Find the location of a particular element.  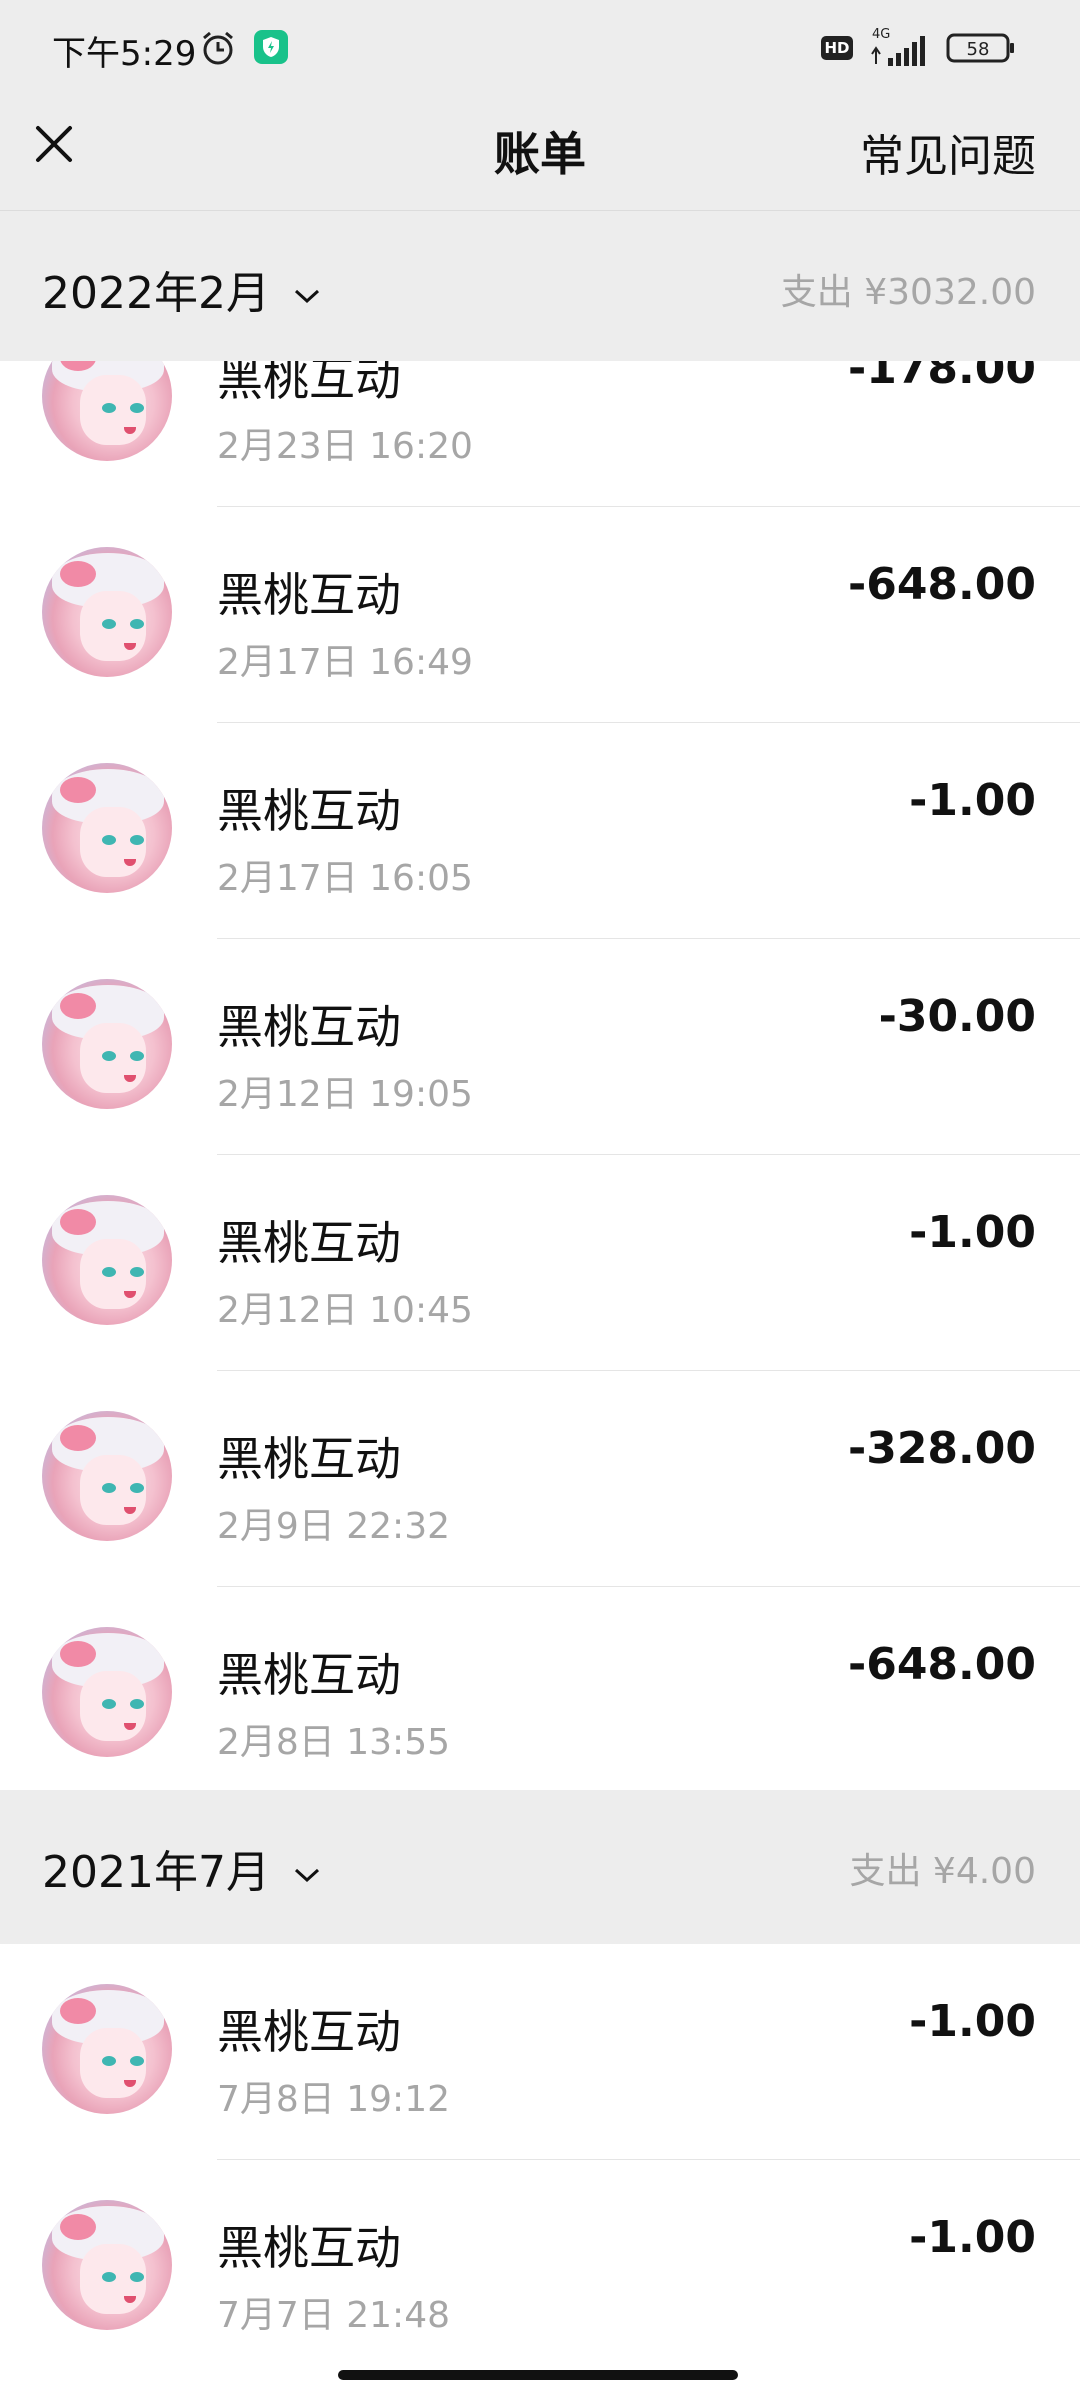

transaction-amount: -30.00 is located at coordinates (957, 1016).